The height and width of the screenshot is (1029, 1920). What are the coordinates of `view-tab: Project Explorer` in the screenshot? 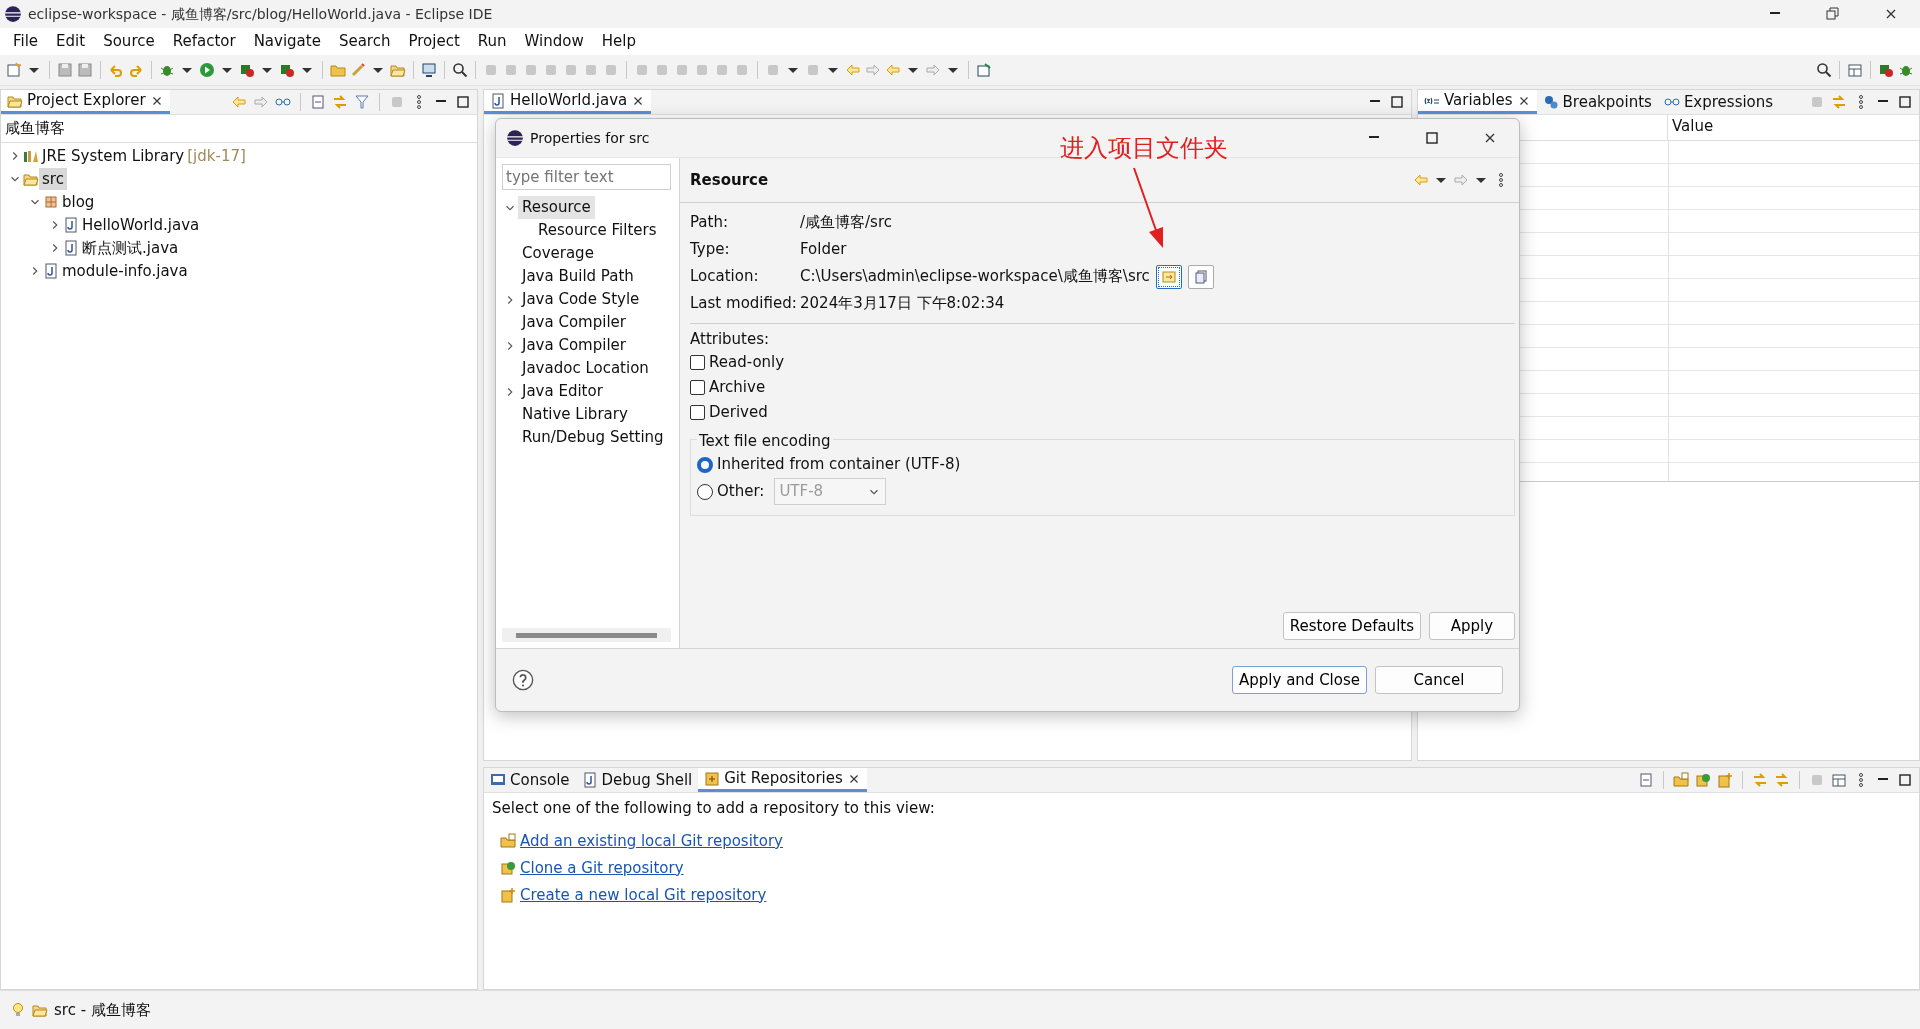 It's located at (85, 102).